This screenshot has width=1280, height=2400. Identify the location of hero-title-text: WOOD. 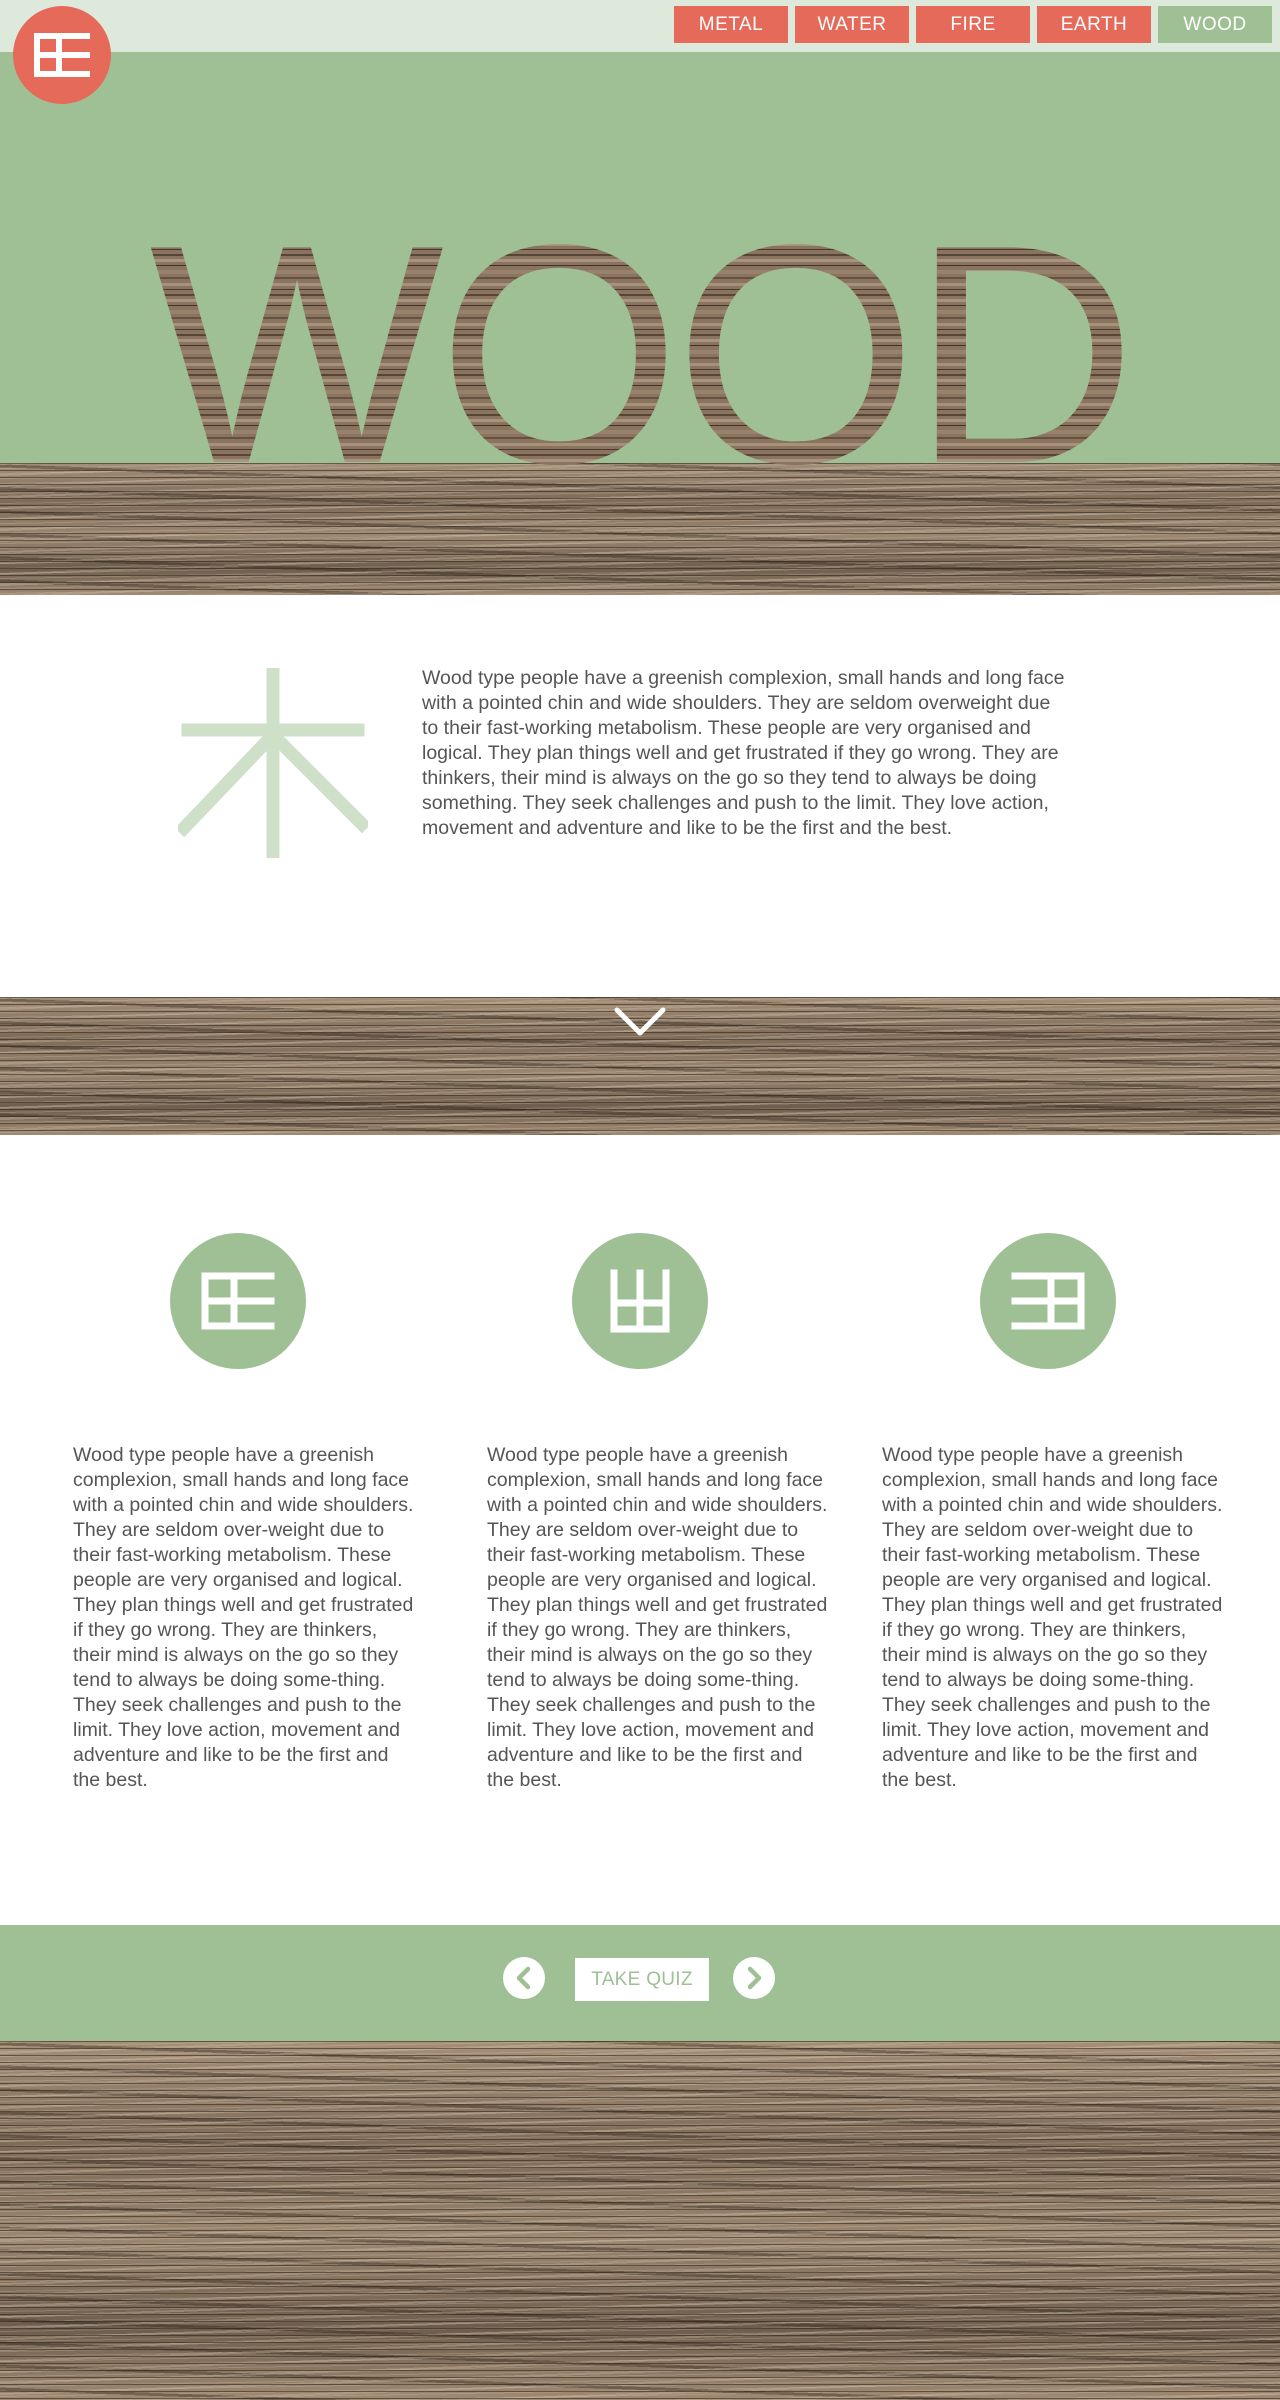
(639, 355).